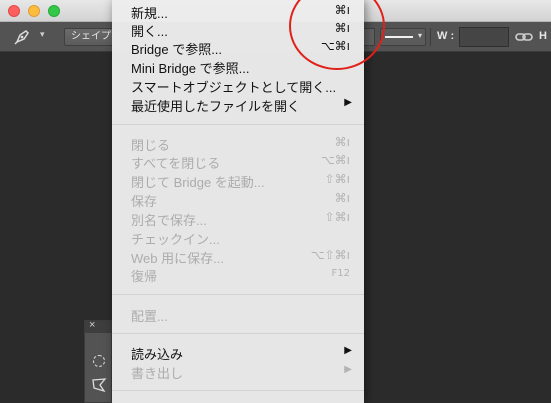 This screenshot has width=551, height=403. I want to click on width-label: W :, so click(446, 36).